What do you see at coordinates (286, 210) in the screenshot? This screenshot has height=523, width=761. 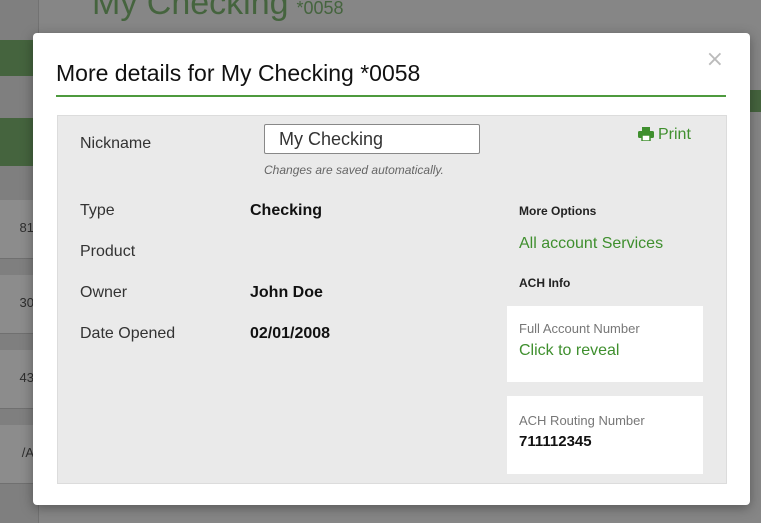 I see `type-value: Checking` at bounding box center [286, 210].